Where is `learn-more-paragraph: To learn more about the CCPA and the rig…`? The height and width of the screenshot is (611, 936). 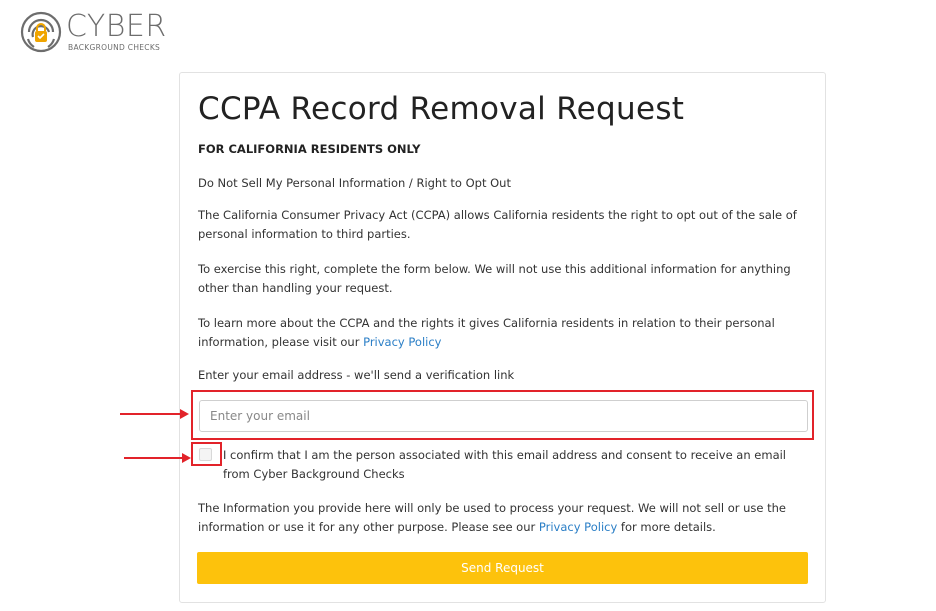 learn-more-paragraph: To learn more about the CCPA and the rig… is located at coordinates (503, 333).